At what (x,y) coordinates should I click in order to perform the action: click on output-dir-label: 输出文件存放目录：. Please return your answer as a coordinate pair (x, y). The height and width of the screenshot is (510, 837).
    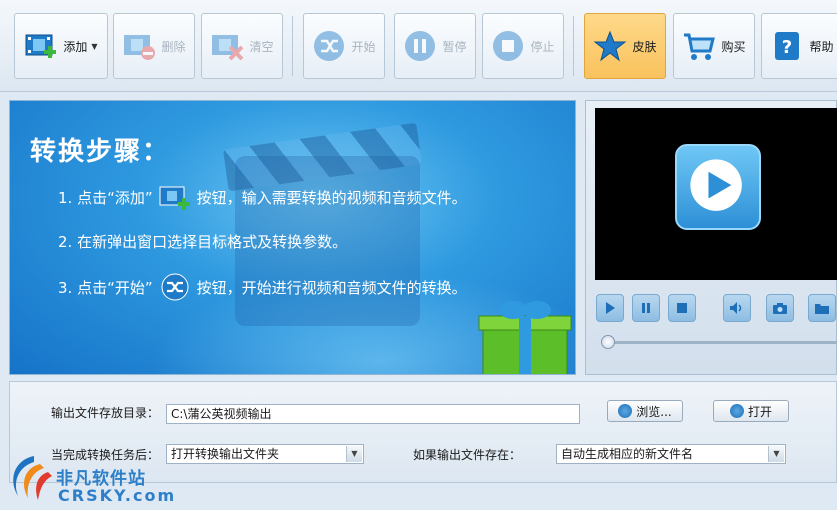
    Looking at the image, I should click on (105, 413).